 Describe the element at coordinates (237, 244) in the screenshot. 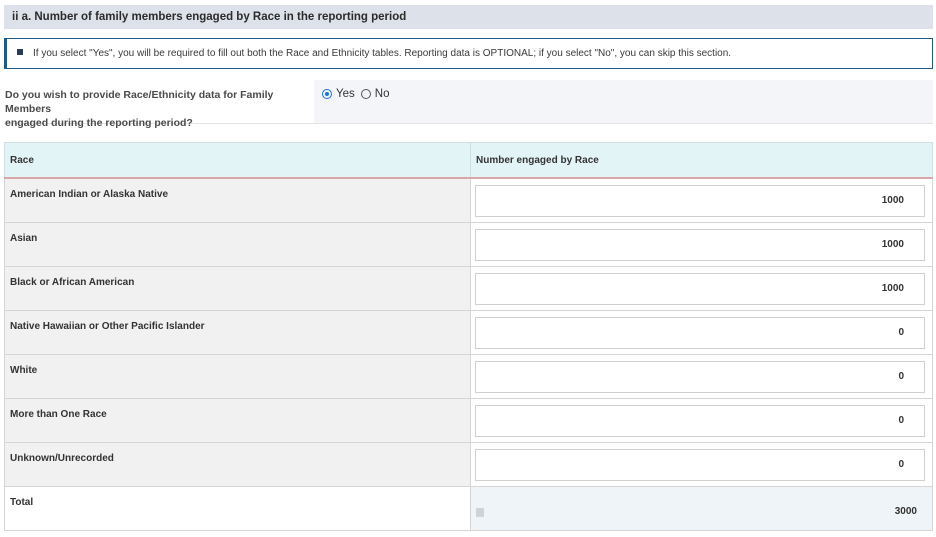

I see `race-label: Asian` at that location.